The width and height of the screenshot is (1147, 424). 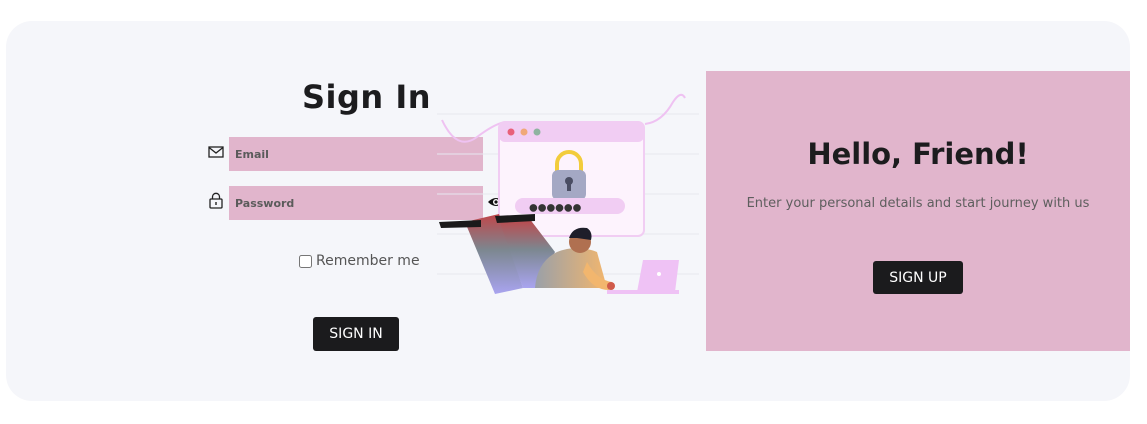 I want to click on password-mask: ●●●●●●, so click(x=555, y=208).